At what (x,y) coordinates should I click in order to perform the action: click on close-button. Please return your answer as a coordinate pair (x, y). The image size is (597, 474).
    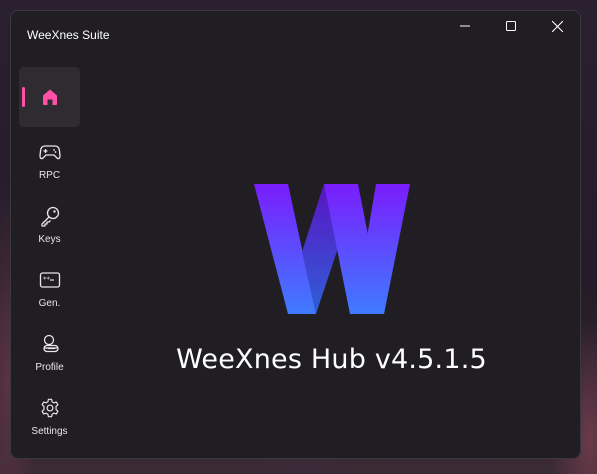
    Looking at the image, I should click on (557, 26).